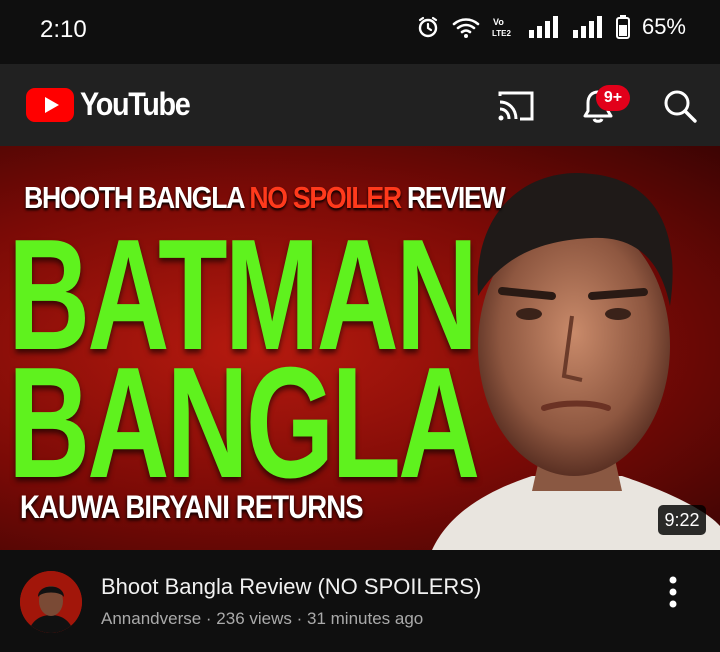 This screenshot has height=652, width=720. I want to click on logo-wordmark: YouTube, so click(135, 104).